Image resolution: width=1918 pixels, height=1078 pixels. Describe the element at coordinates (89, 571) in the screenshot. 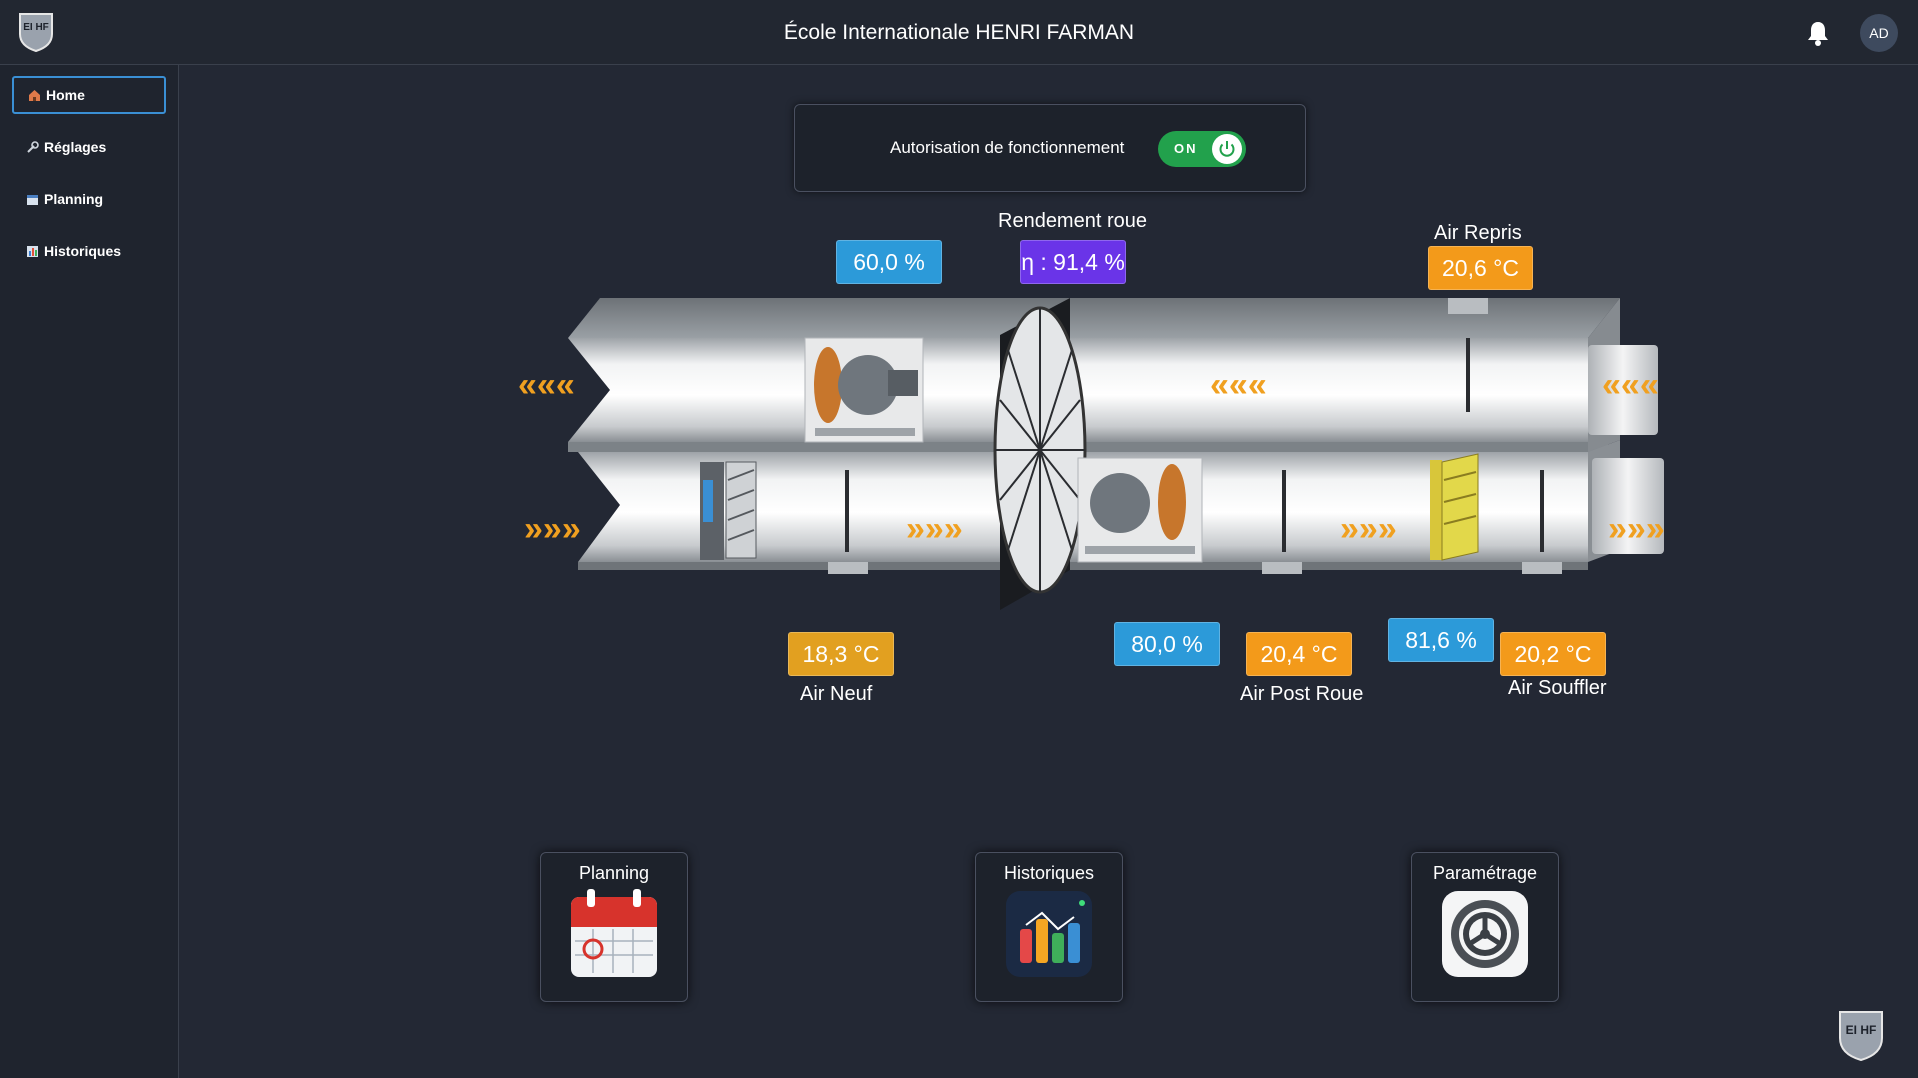

I see `sidebar: Home Réglages Planning Historiques` at that location.